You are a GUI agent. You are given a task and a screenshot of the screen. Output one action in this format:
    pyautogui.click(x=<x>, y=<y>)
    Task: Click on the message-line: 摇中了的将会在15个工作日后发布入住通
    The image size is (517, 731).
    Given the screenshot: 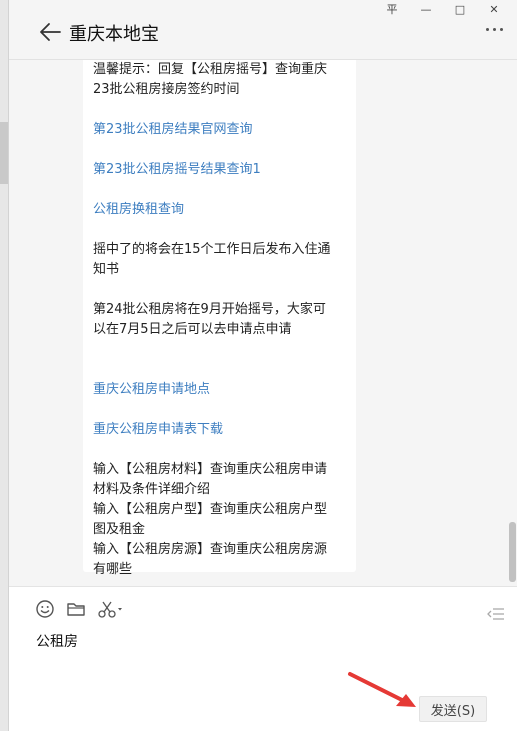 What is the action you would take?
    pyautogui.click(x=212, y=249)
    